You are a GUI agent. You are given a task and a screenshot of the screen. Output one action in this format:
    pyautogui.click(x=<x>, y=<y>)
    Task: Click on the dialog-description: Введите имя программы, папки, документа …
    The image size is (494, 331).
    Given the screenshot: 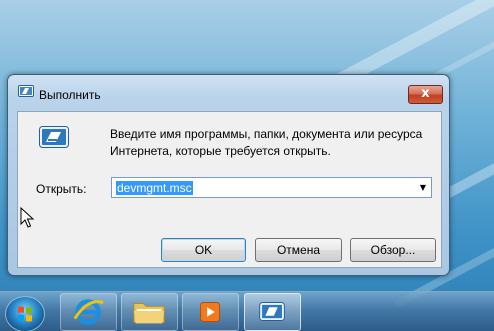 What is the action you would take?
    pyautogui.click(x=270, y=143)
    